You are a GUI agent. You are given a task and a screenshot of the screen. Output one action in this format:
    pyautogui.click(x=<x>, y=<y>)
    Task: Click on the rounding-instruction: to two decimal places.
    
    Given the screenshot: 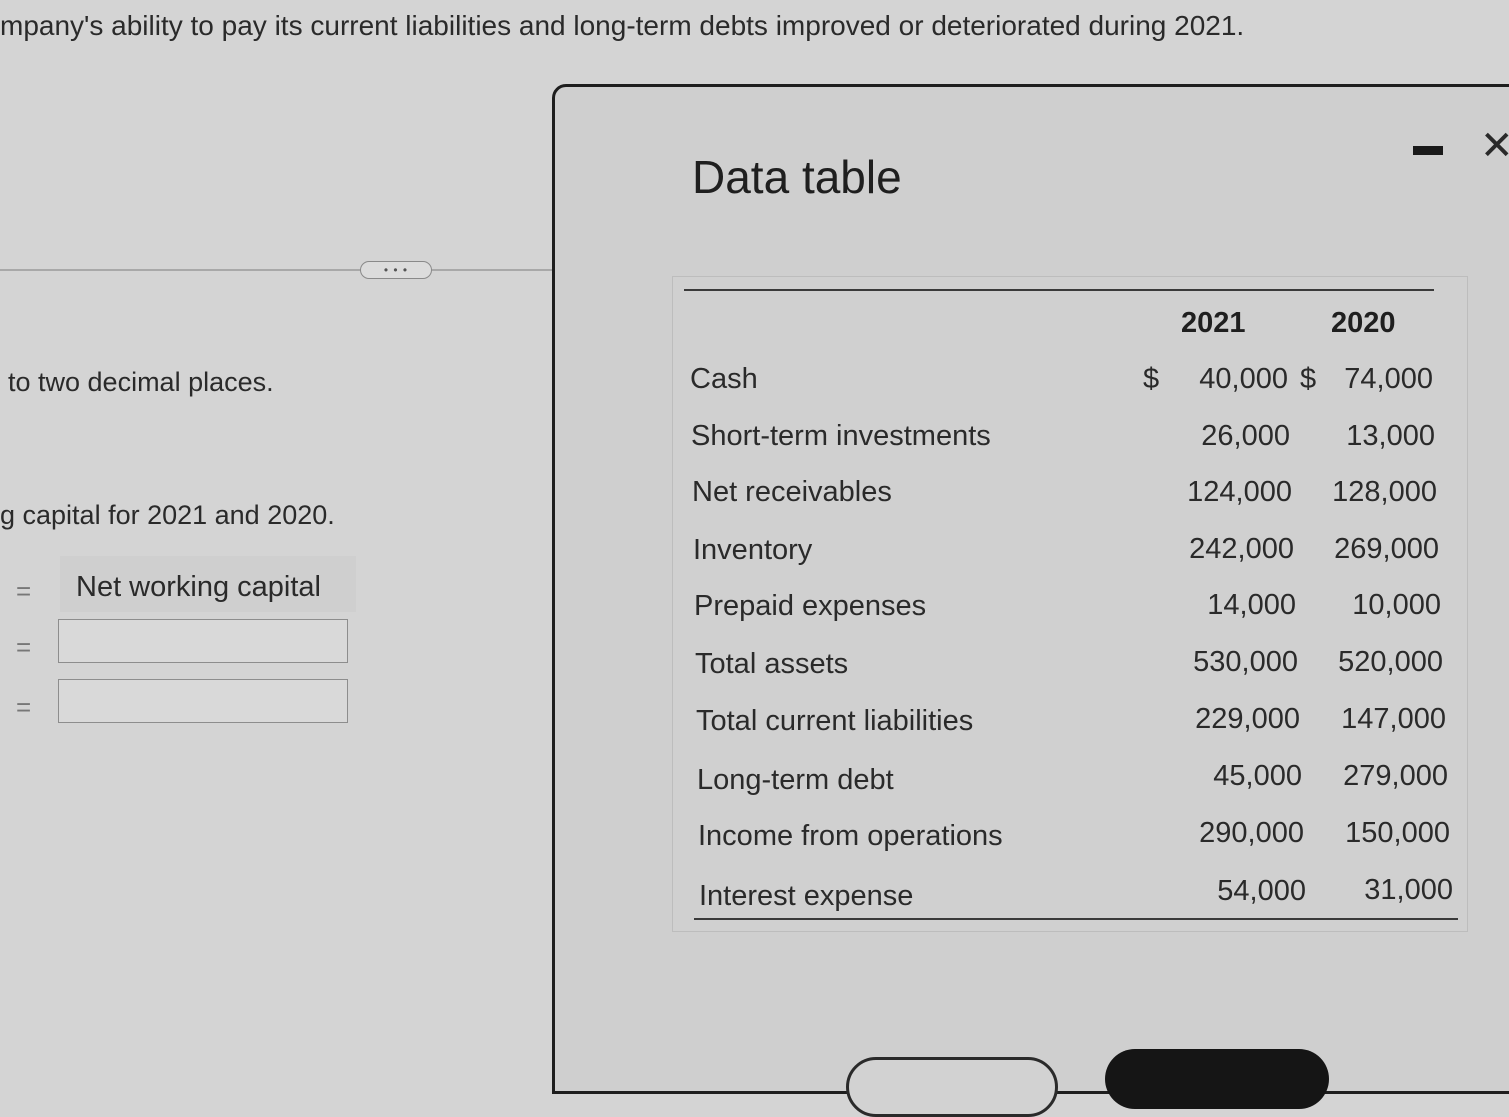 What is the action you would take?
    pyautogui.click(x=141, y=382)
    